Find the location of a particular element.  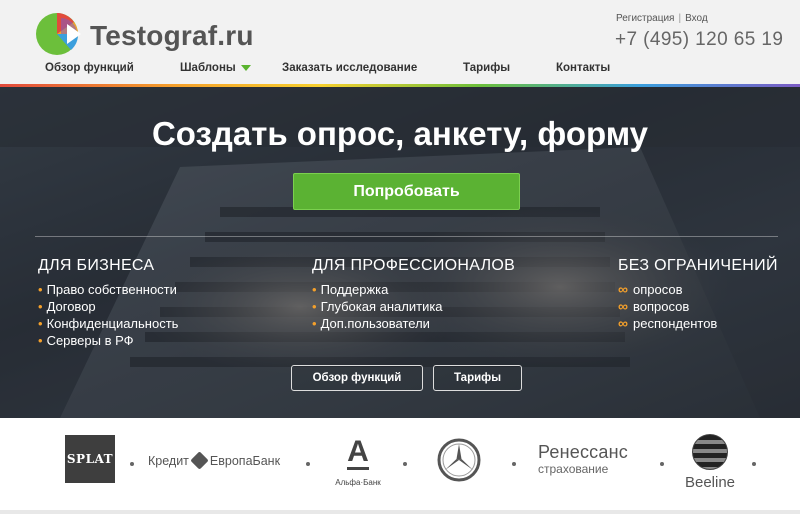

list-item-label: Доп.пользователи is located at coordinates (375, 323).